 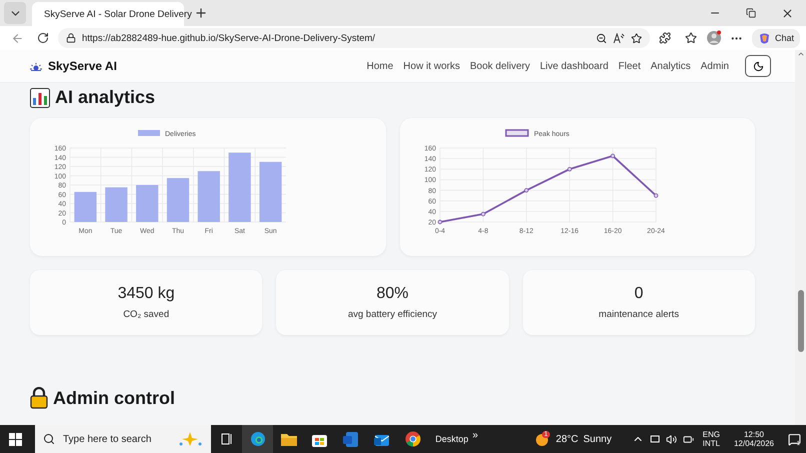 What do you see at coordinates (639, 294) in the screenshot?
I see `stat-value: 0` at bounding box center [639, 294].